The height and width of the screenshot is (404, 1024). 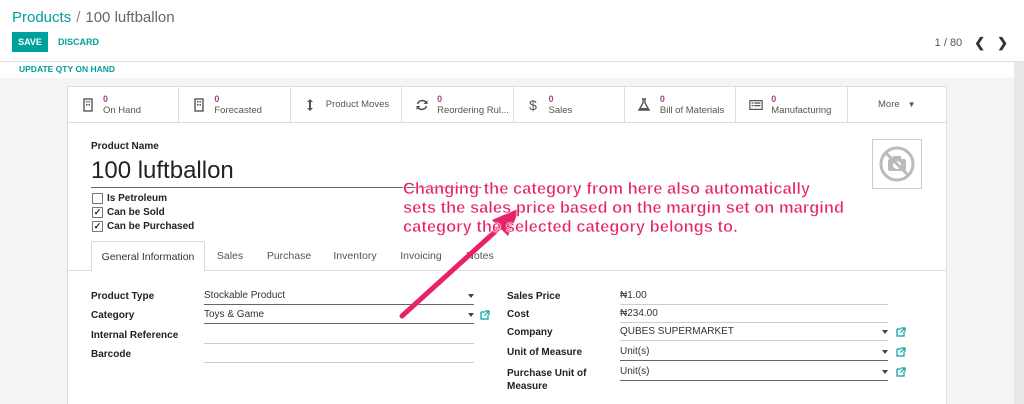 I want to click on checkbox-can-be-sold: ✓ Can be Sold, so click(x=128, y=212).